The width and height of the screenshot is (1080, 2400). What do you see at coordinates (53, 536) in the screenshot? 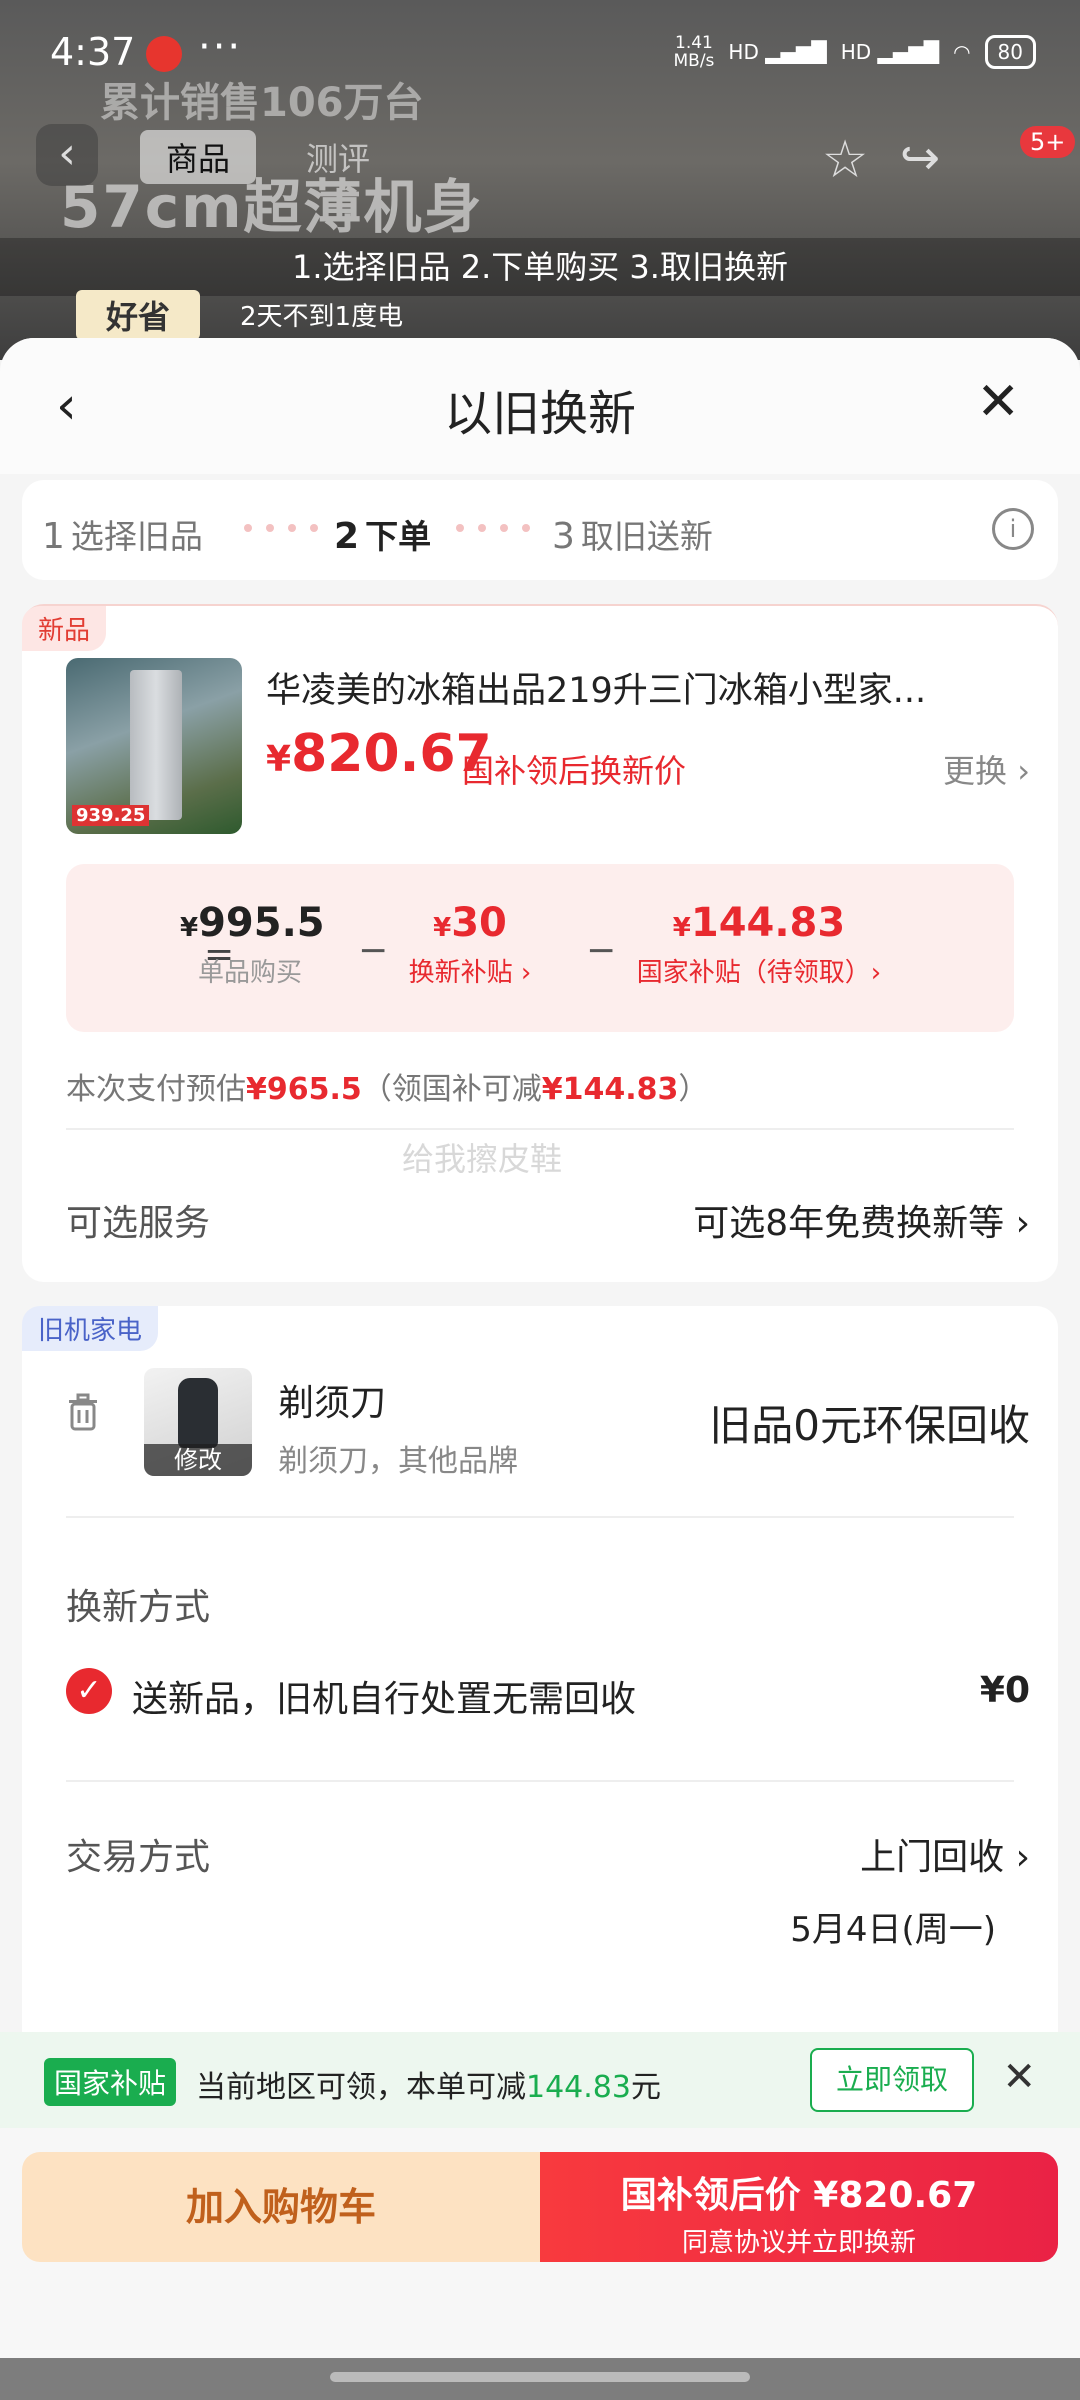
I see `step-number: 1` at bounding box center [53, 536].